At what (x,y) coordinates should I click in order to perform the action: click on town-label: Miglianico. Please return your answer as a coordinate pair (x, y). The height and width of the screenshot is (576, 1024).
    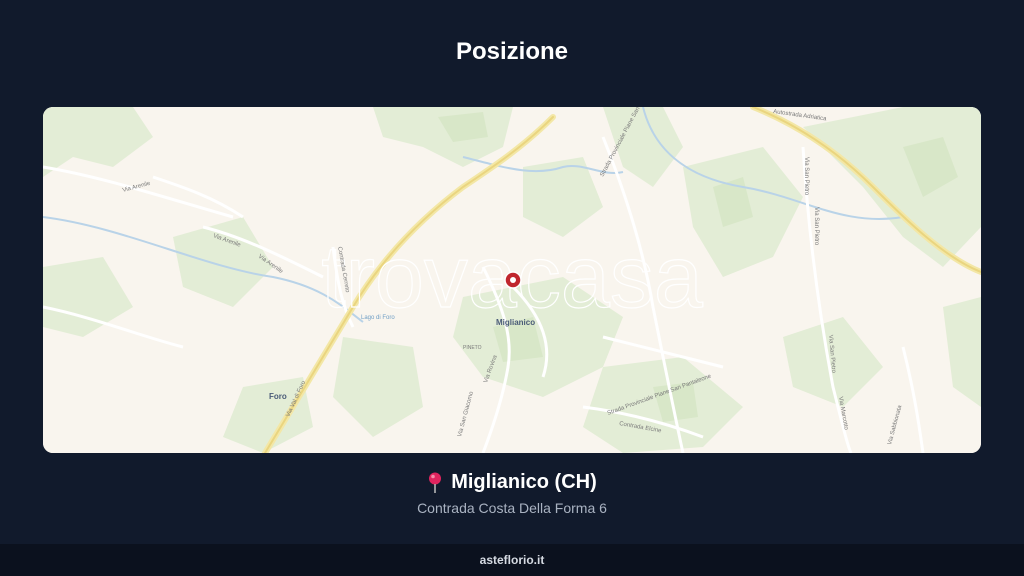
    Looking at the image, I should click on (515, 322).